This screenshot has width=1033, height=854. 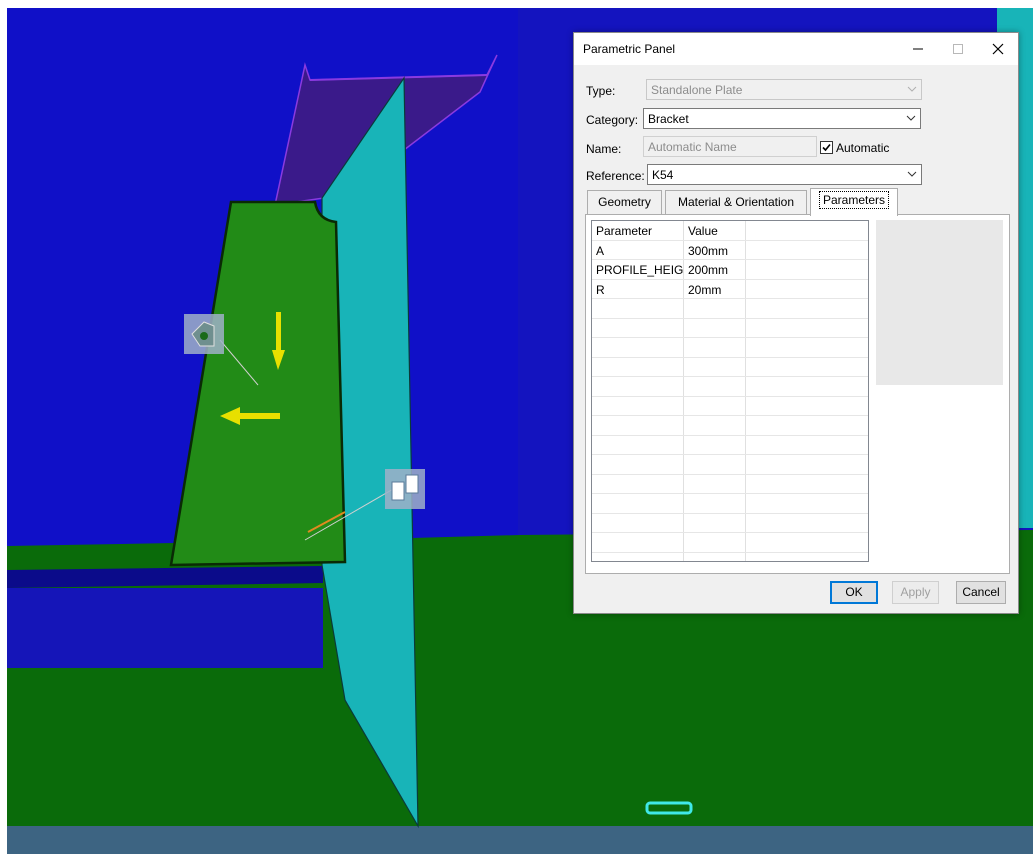 What do you see at coordinates (784, 89) in the screenshot?
I see `type-select: Standalone Plate` at bounding box center [784, 89].